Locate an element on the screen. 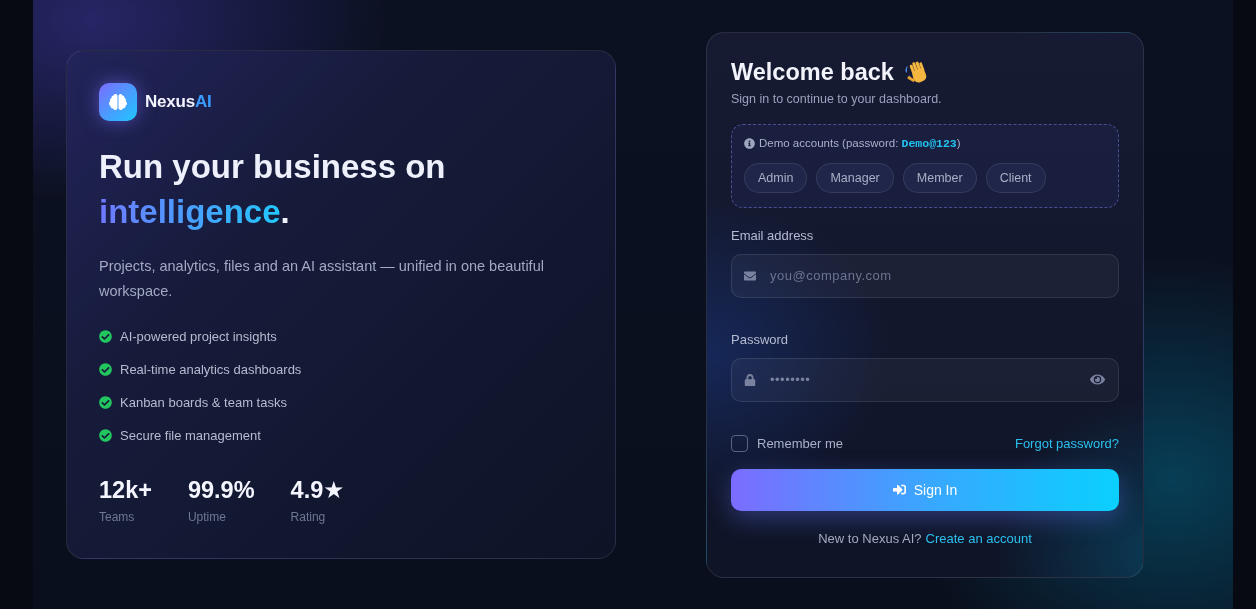 The width and height of the screenshot is (1256, 609). info-icon is located at coordinates (749, 143).